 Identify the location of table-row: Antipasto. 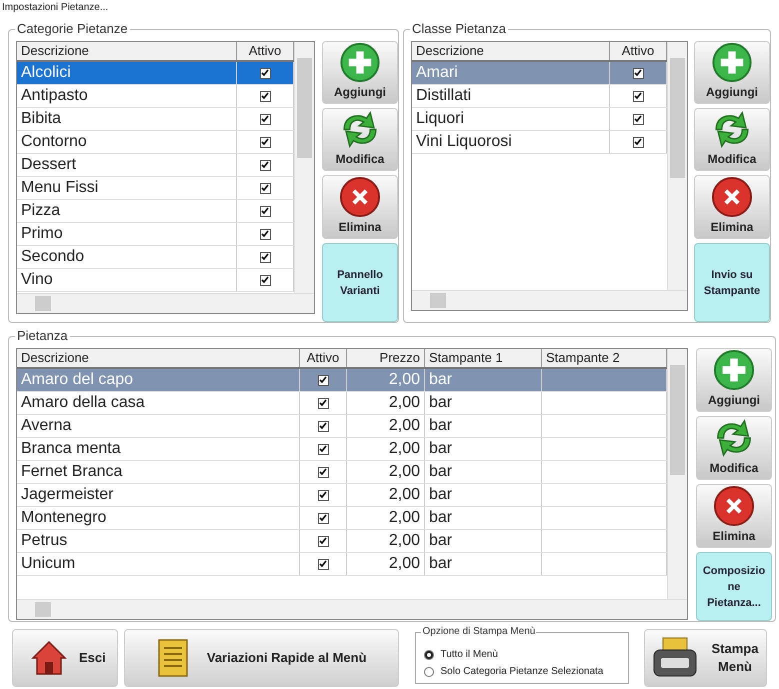
(155, 96).